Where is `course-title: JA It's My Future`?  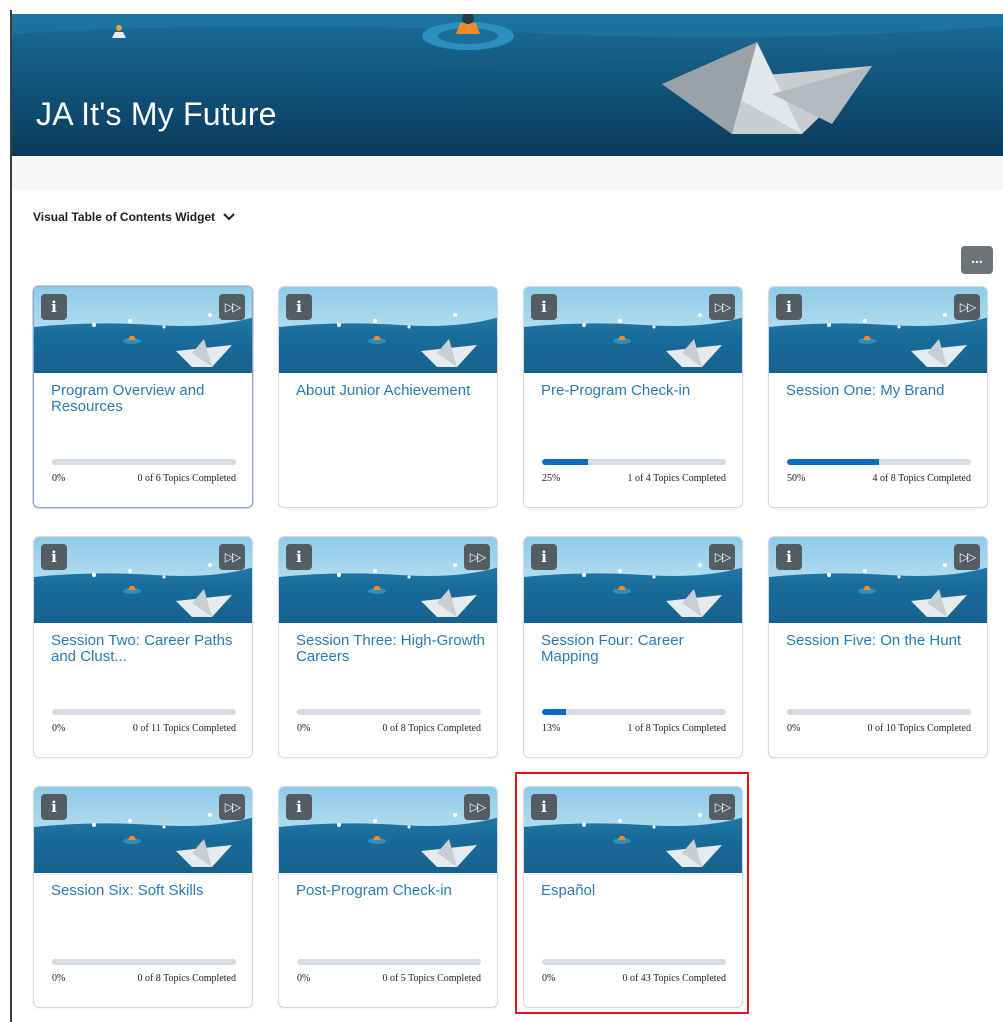
course-title: JA It's My Future is located at coordinates (156, 114).